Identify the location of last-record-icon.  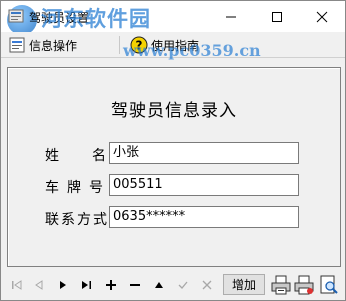
(86, 285).